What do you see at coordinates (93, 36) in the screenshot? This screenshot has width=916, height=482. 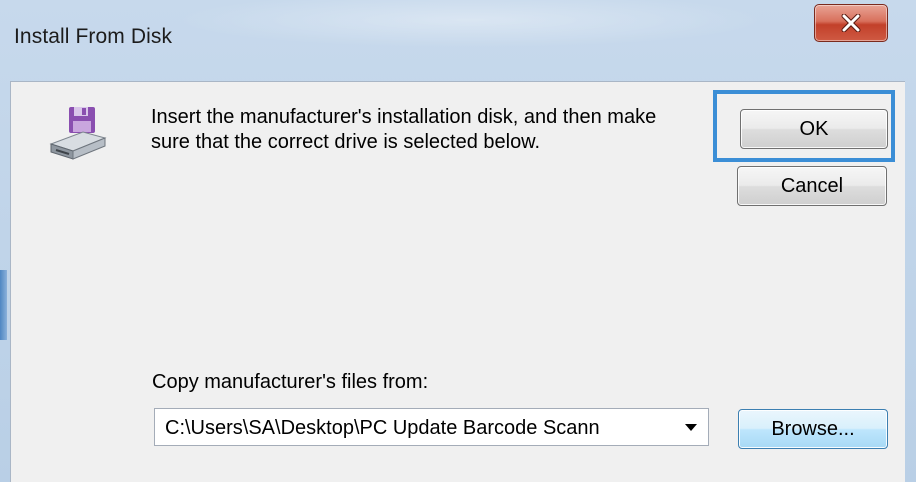 I see `window-title: Install From Disk` at bounding box center [93, 36].